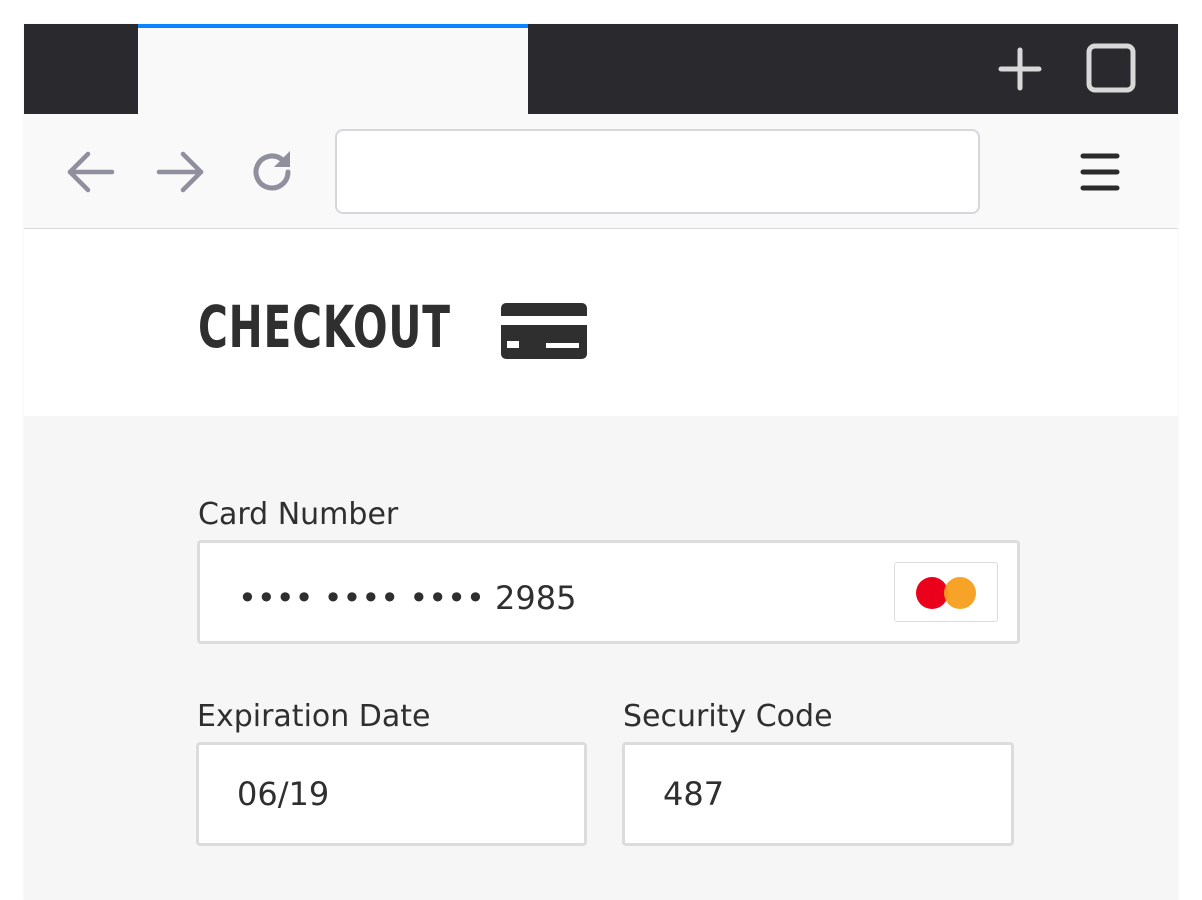  I want to click on security-code-value: 487, so click(694, 794).